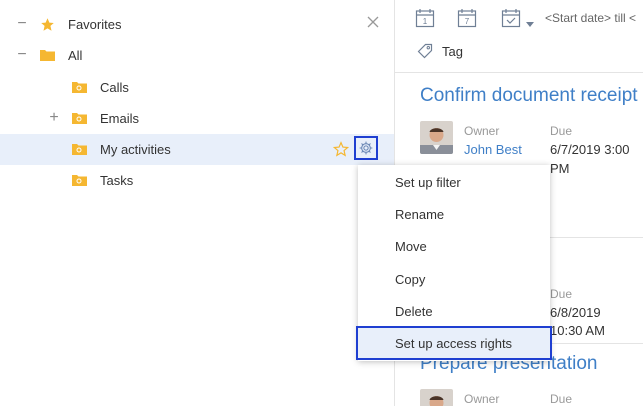 The height and width of the screenshot is (406, 643). Describe the element at coordinates (454, 246) in the screenshot. I see `menu-item-move: Move` at that location.